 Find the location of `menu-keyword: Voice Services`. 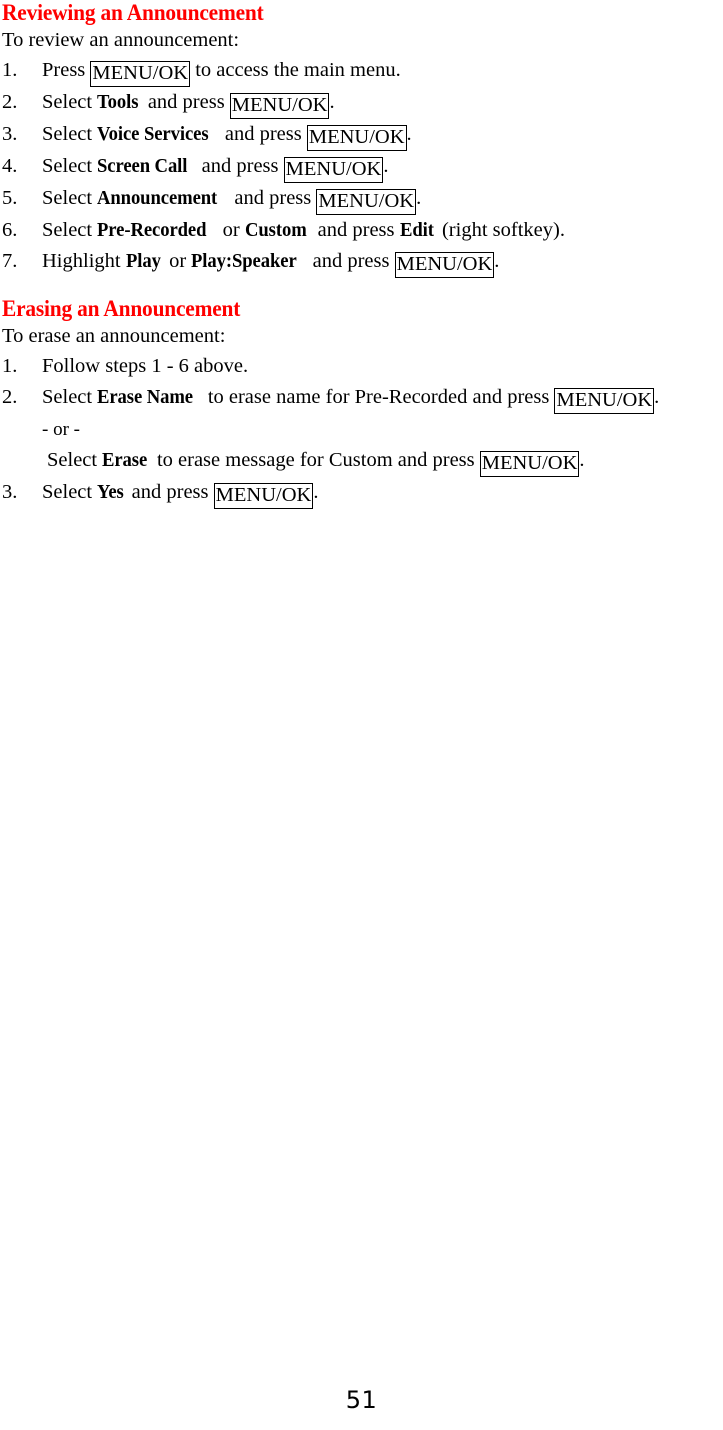

menu-keyword: Voice Services is located at coordinates (153, 134).